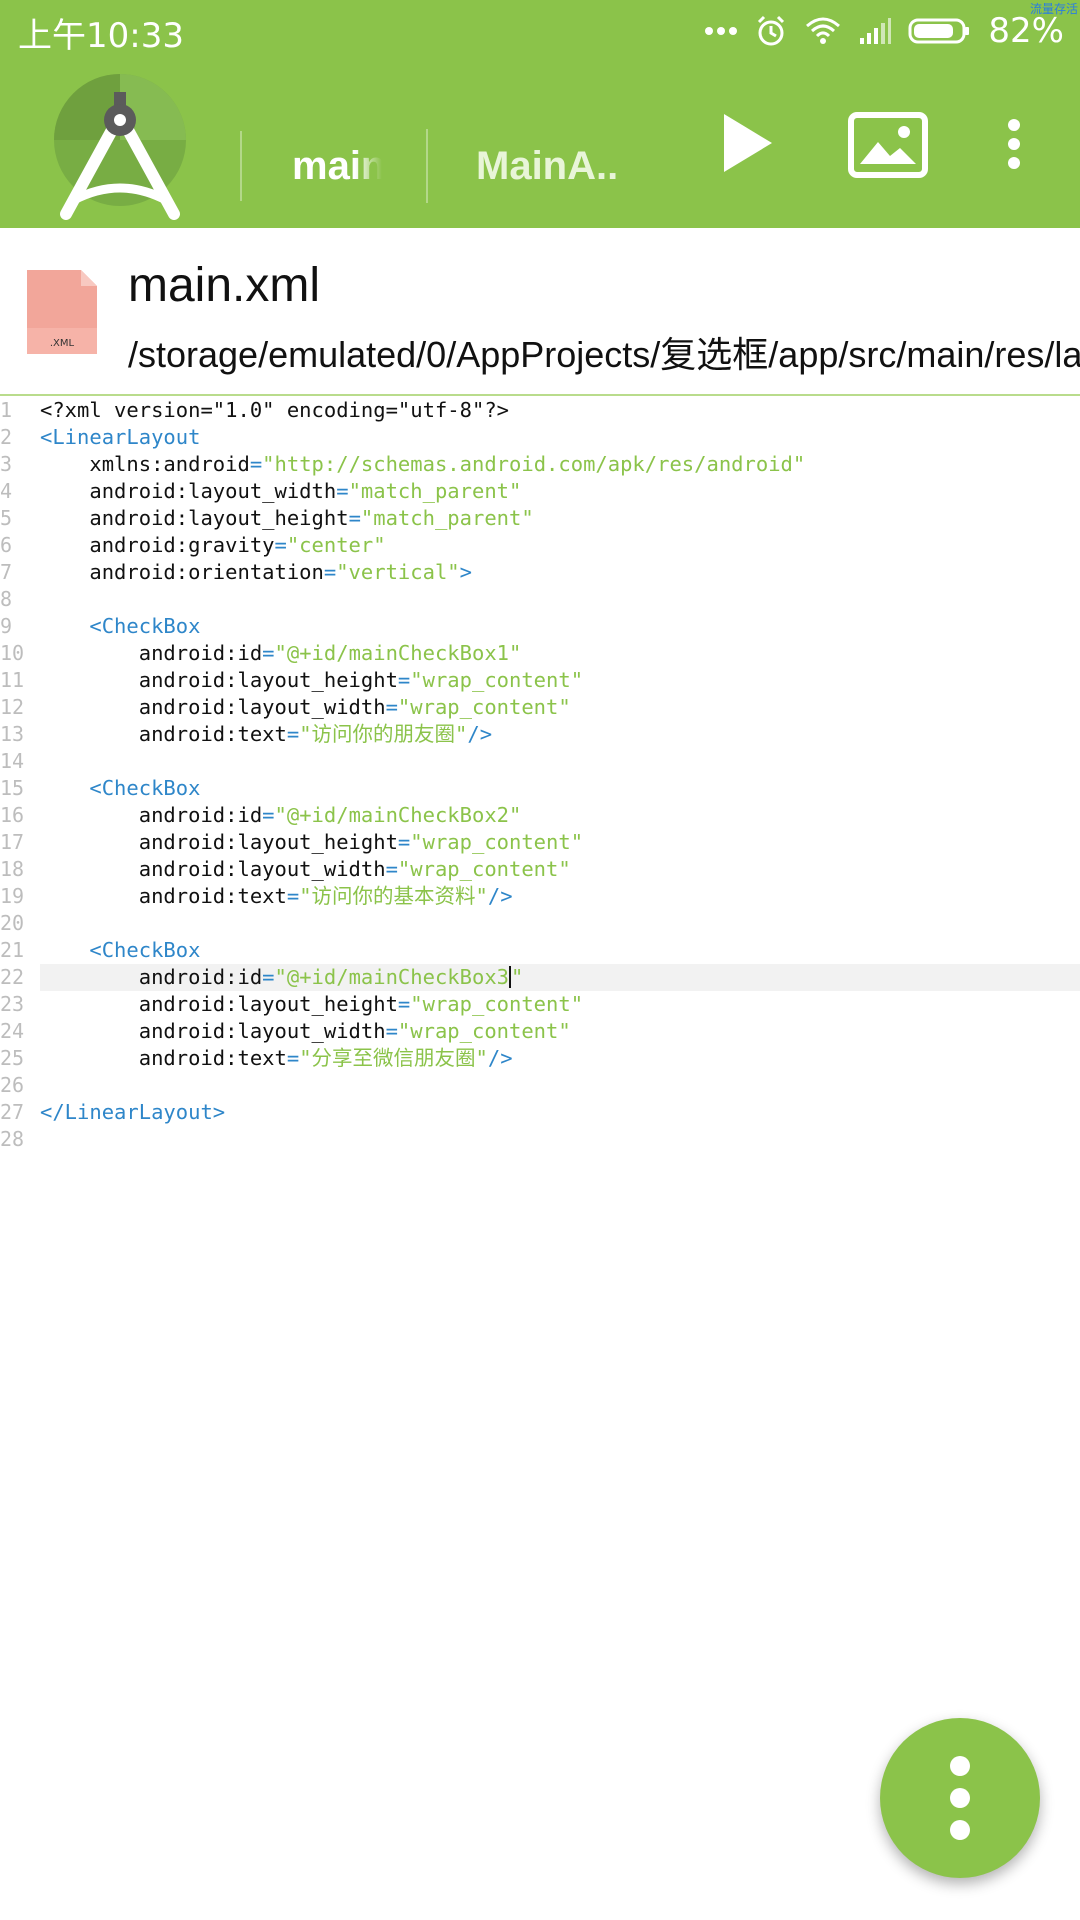 The width and height of the screenshot is (1080, 1920). I want to click on code-line: 21 <CheckBox, so click(540, 950).